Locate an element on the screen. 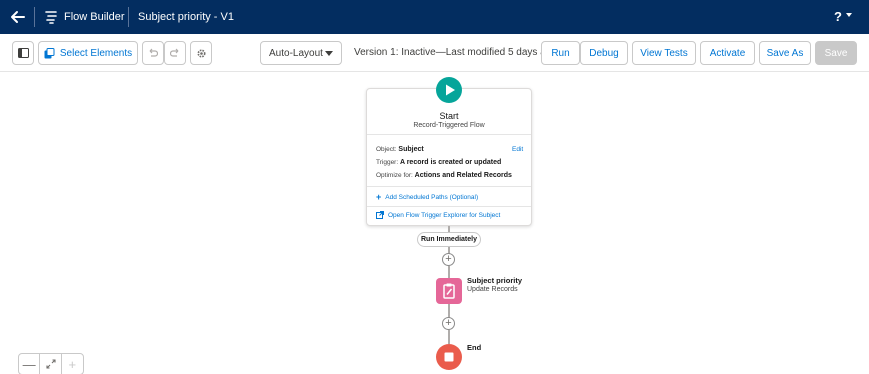 The width and height of the screenshot is (869, 374). save-as-button: Save As is located at coordinates (785, 53).